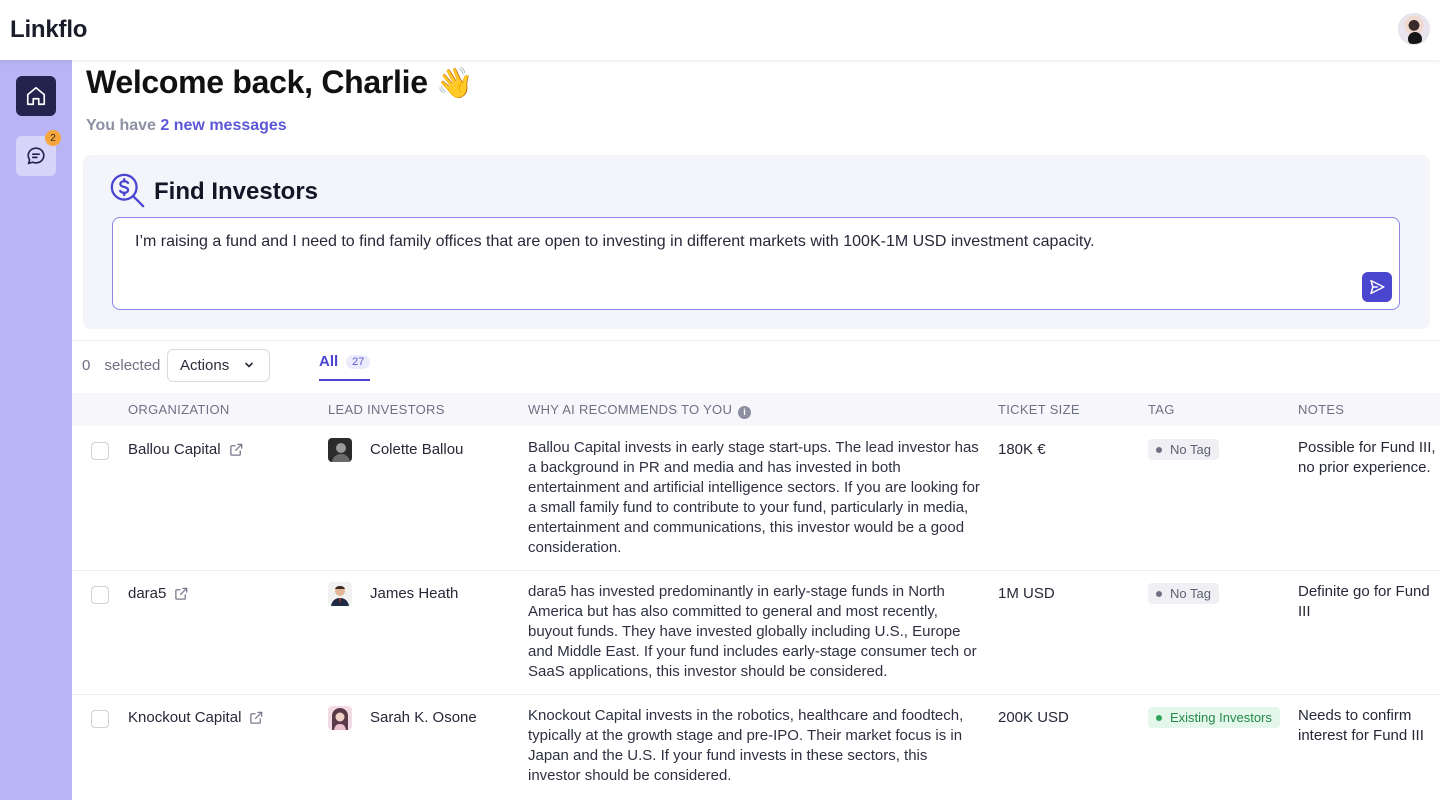  I want to click on actions-dropdown: Actions, so click(218, 365).